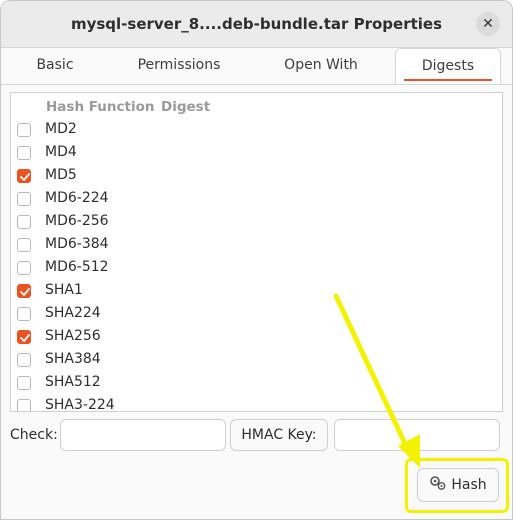 This screenshot has width=513, height=520. I want to click on tab-open-with: Open With, so click(321, 65).